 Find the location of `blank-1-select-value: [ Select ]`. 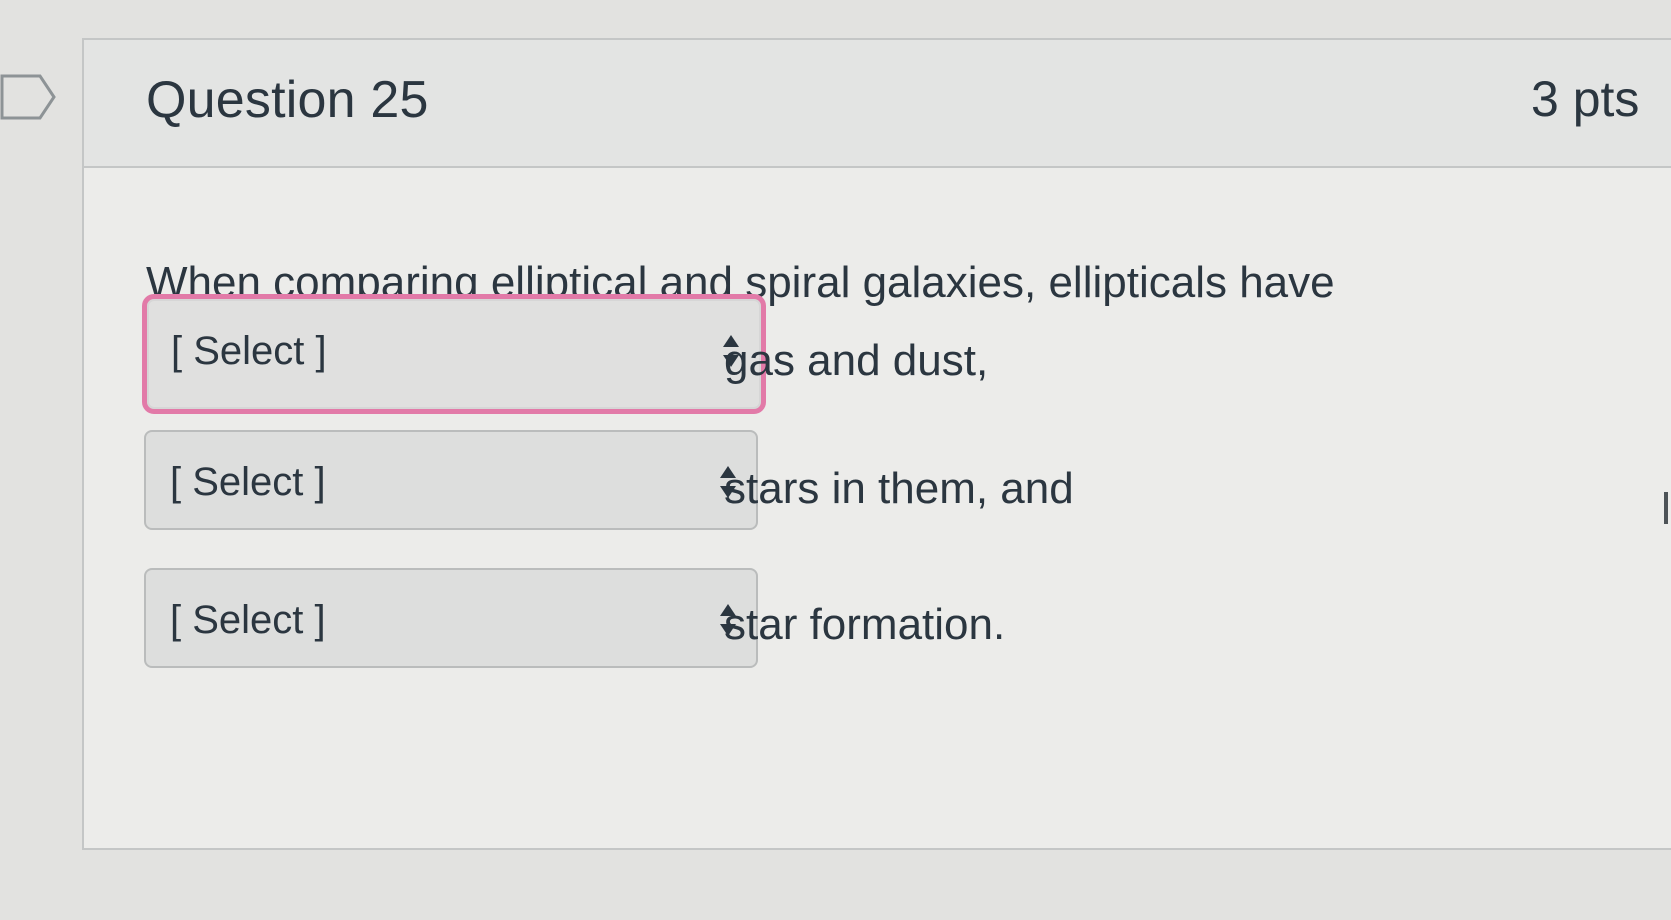

blank-1-select-value: [ Select ] is located at coordinates (249, 351).